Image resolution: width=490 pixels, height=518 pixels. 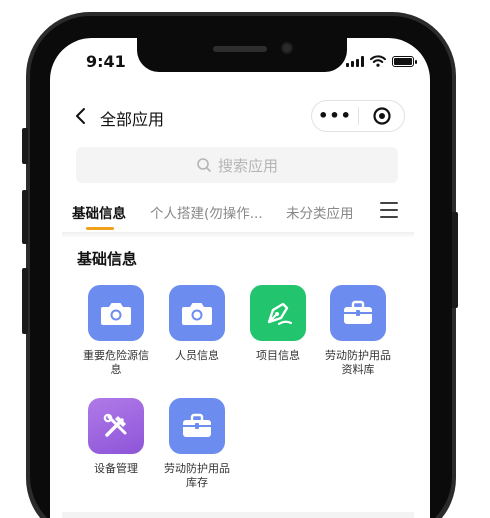 I want to click on tabs-divider, so click(x=238, y=235).